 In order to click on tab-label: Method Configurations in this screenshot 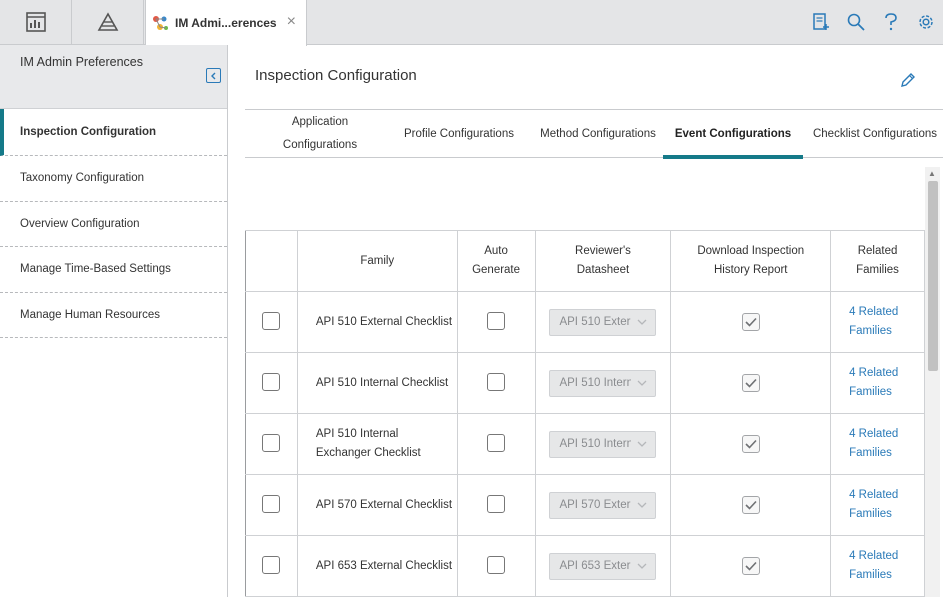, I will do `click(598, 134)`.